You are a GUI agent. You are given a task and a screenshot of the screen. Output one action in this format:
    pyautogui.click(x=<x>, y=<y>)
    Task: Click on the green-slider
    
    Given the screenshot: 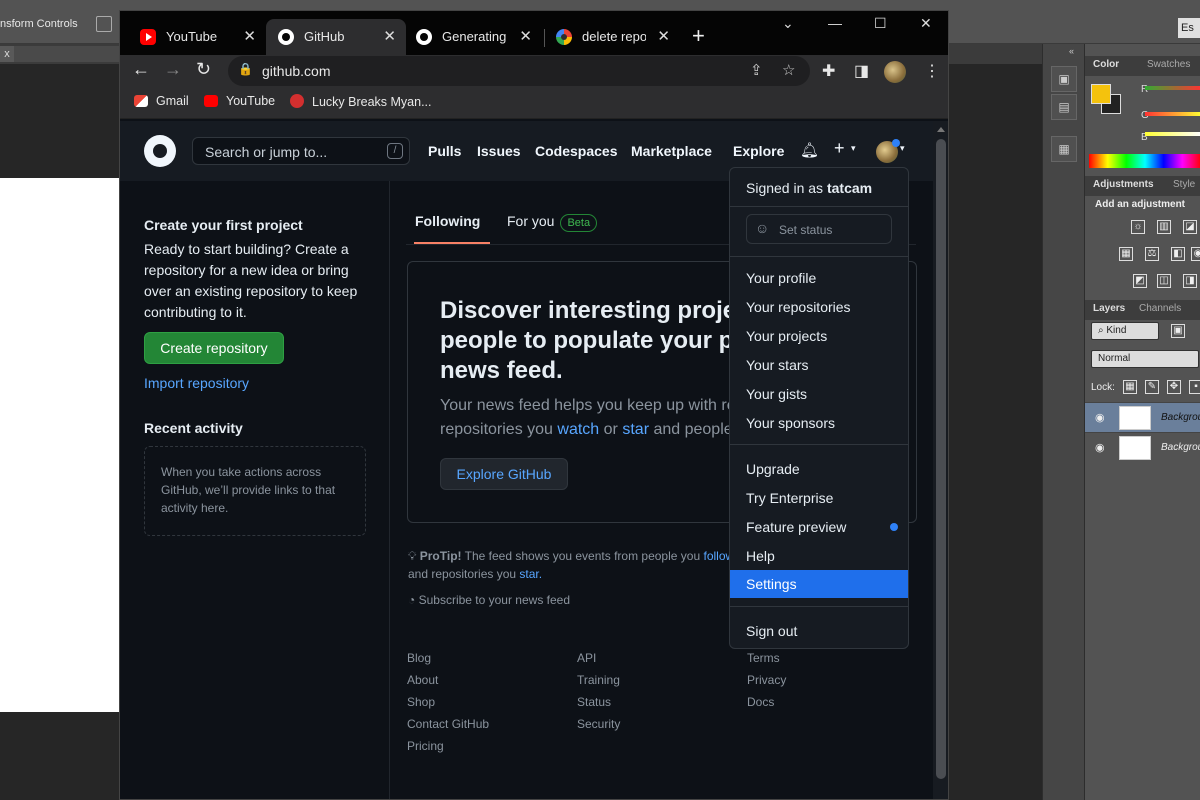 What is the action you would take?
    pyautogui.click(x=1172, y=114)
    